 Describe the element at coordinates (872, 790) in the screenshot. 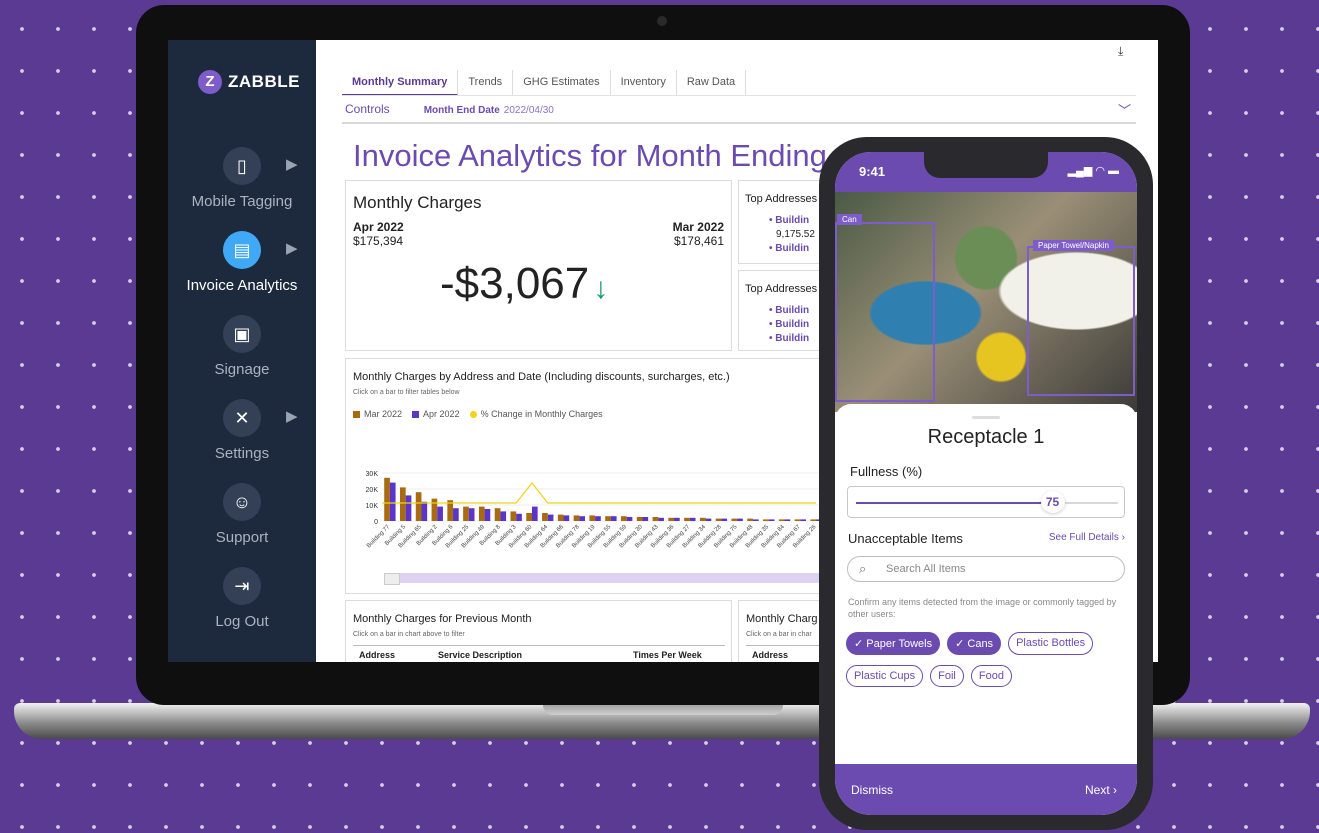

I see `dismiss-button: Dismiss` at that location.